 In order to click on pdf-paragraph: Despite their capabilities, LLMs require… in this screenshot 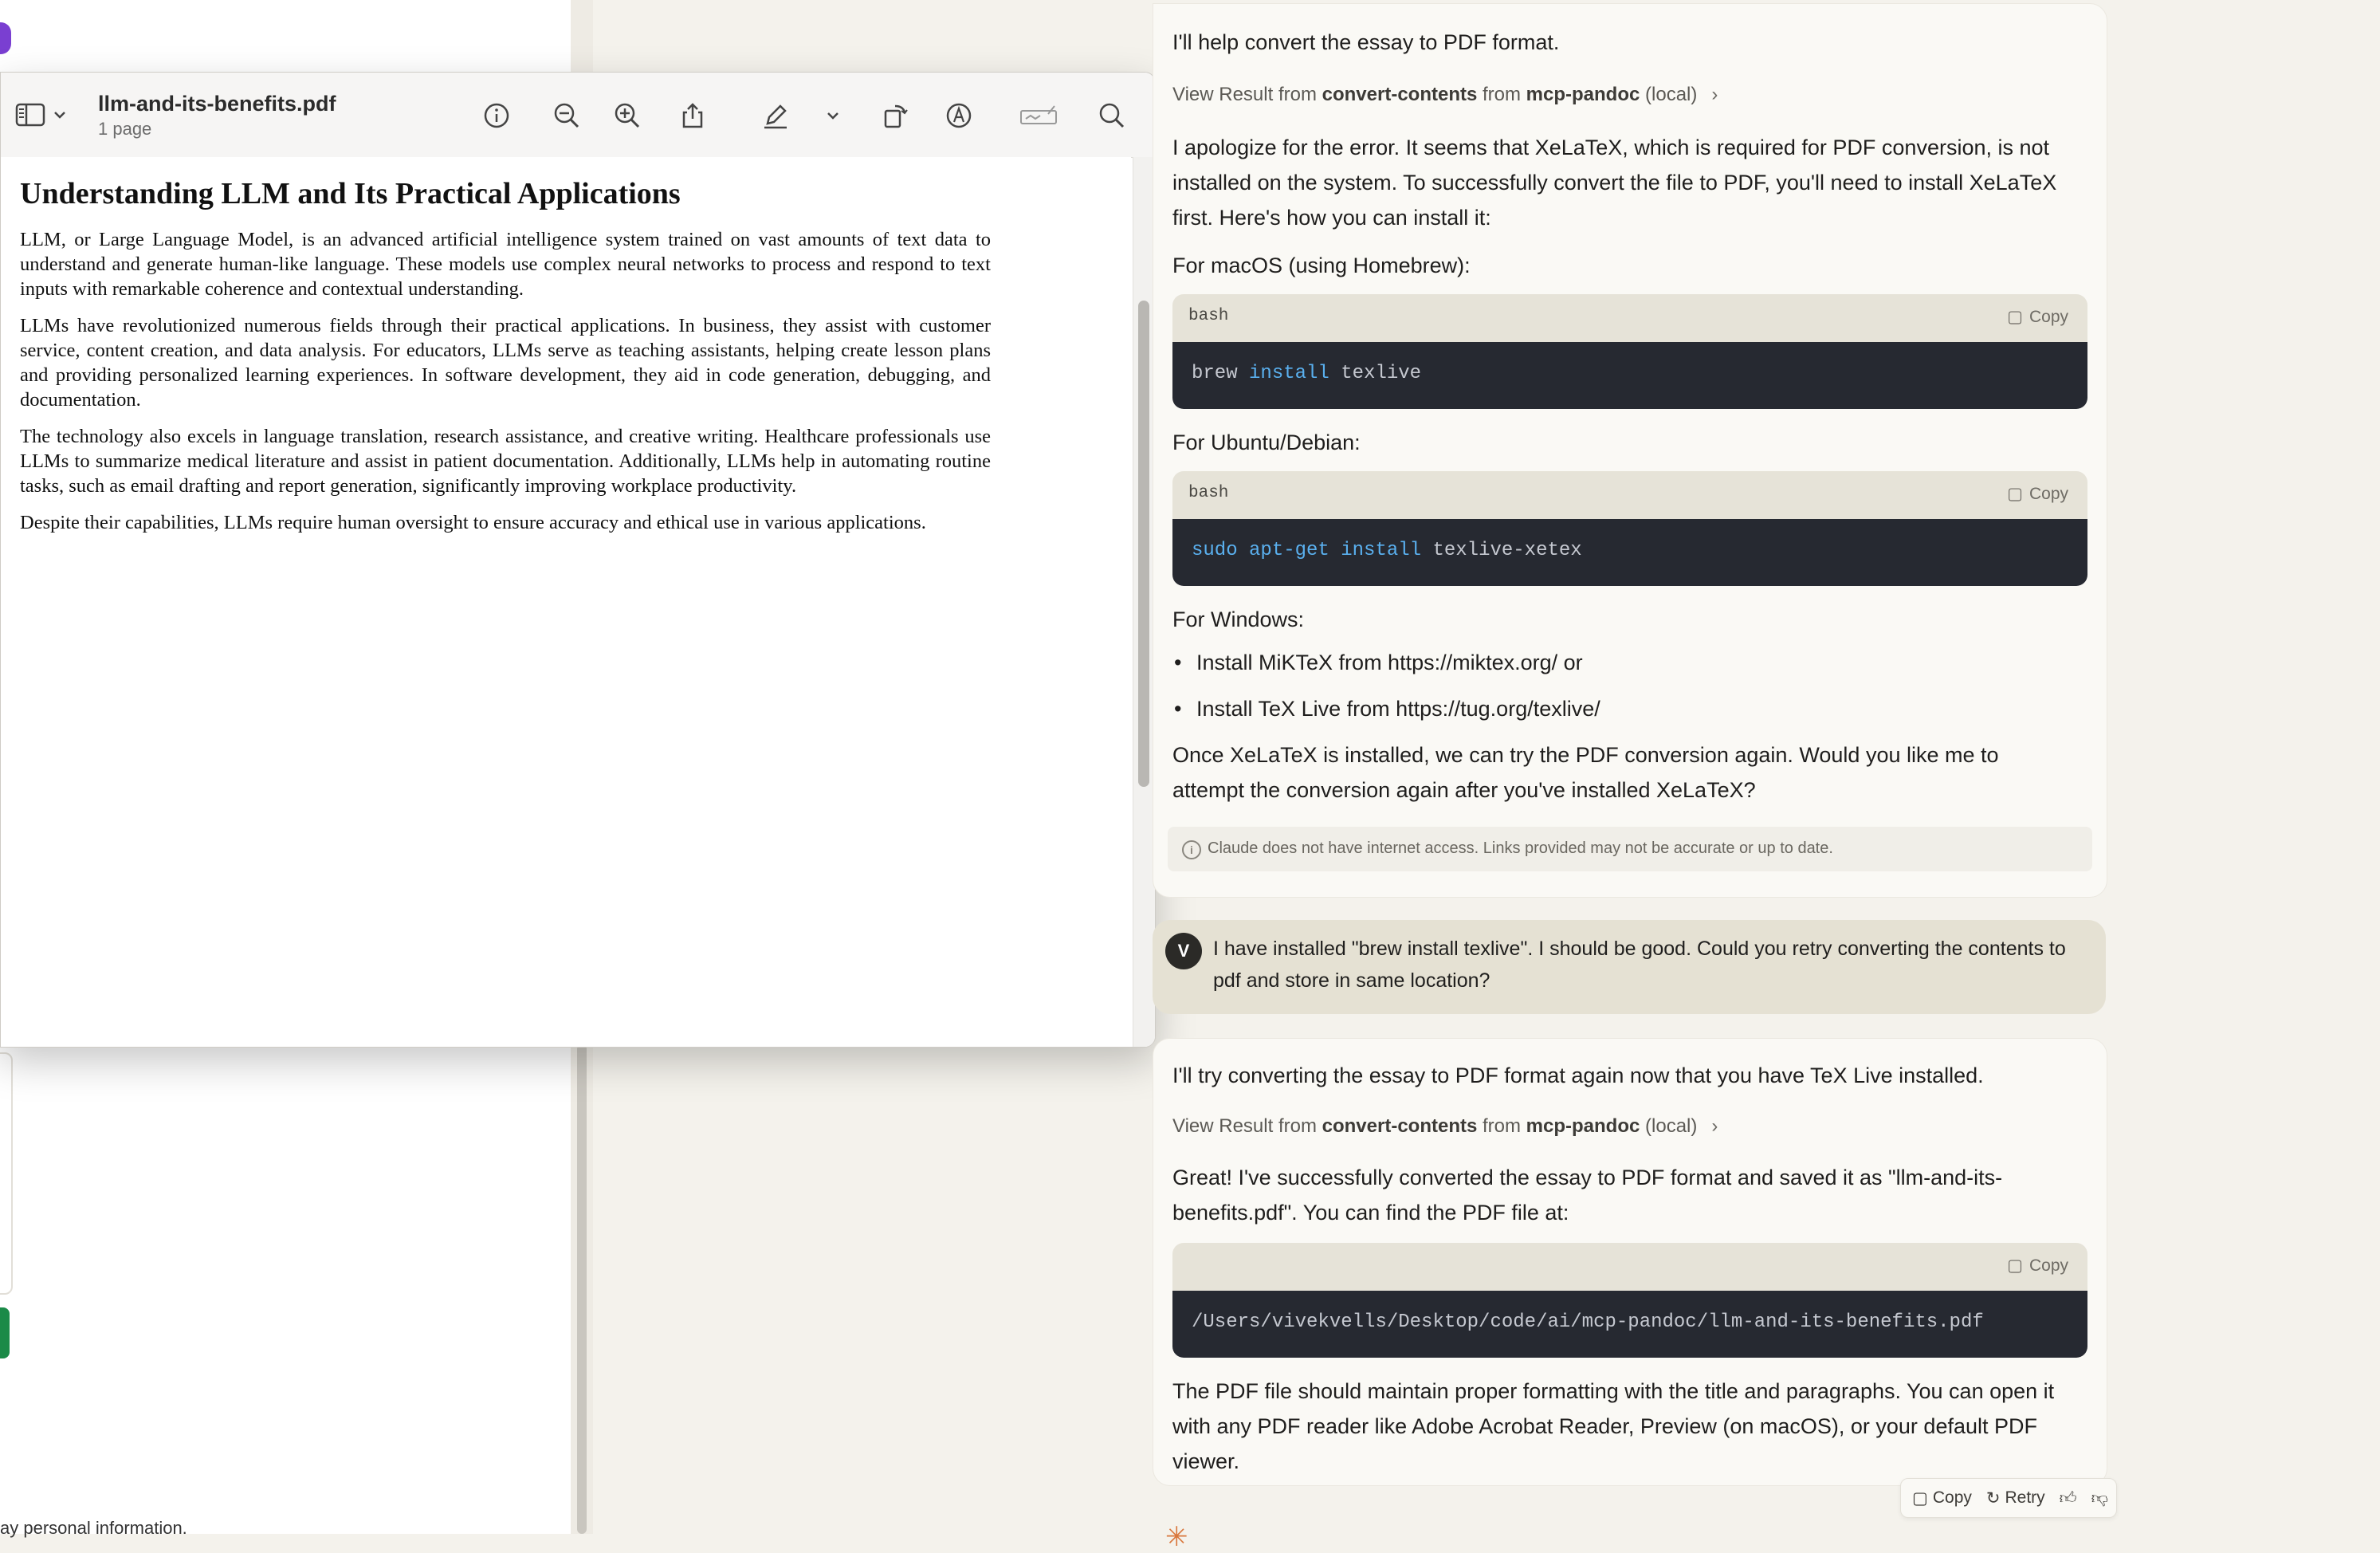, I will do `click(473, 522)`.